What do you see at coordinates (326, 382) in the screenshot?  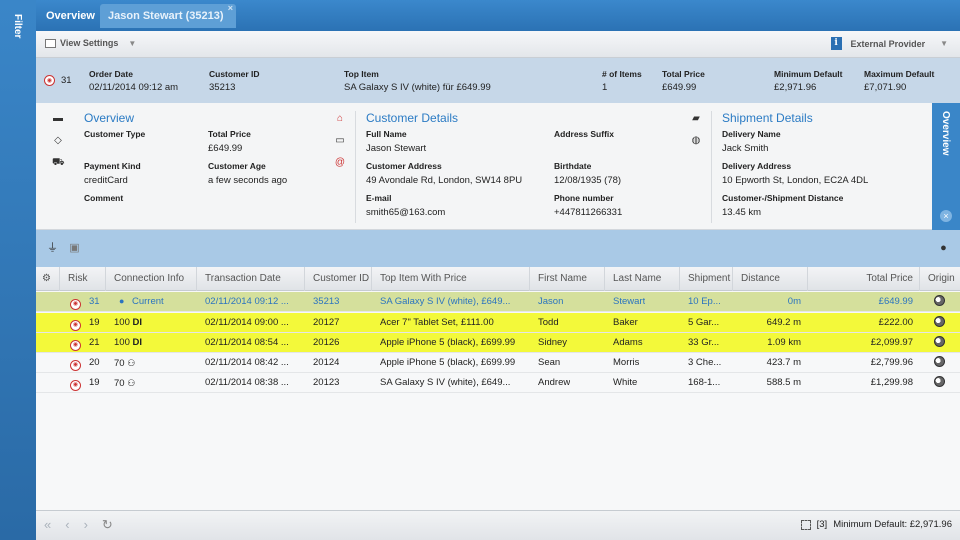 I see `customer-id: 20123` at bounding box center [326, 382].